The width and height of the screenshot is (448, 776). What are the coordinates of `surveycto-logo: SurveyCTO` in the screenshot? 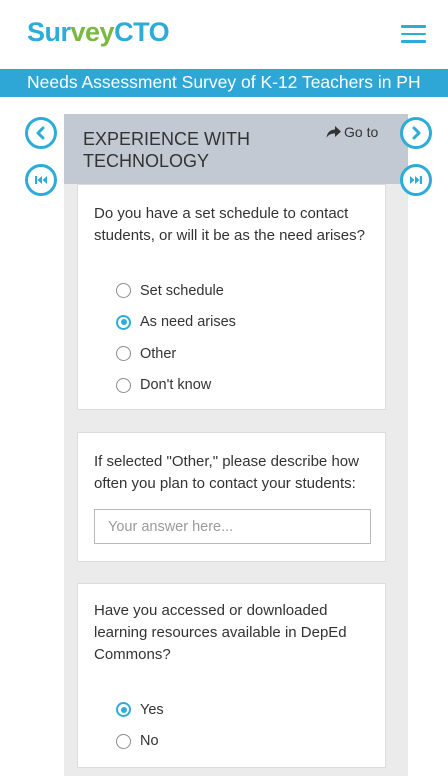 It's located at (98, 32).